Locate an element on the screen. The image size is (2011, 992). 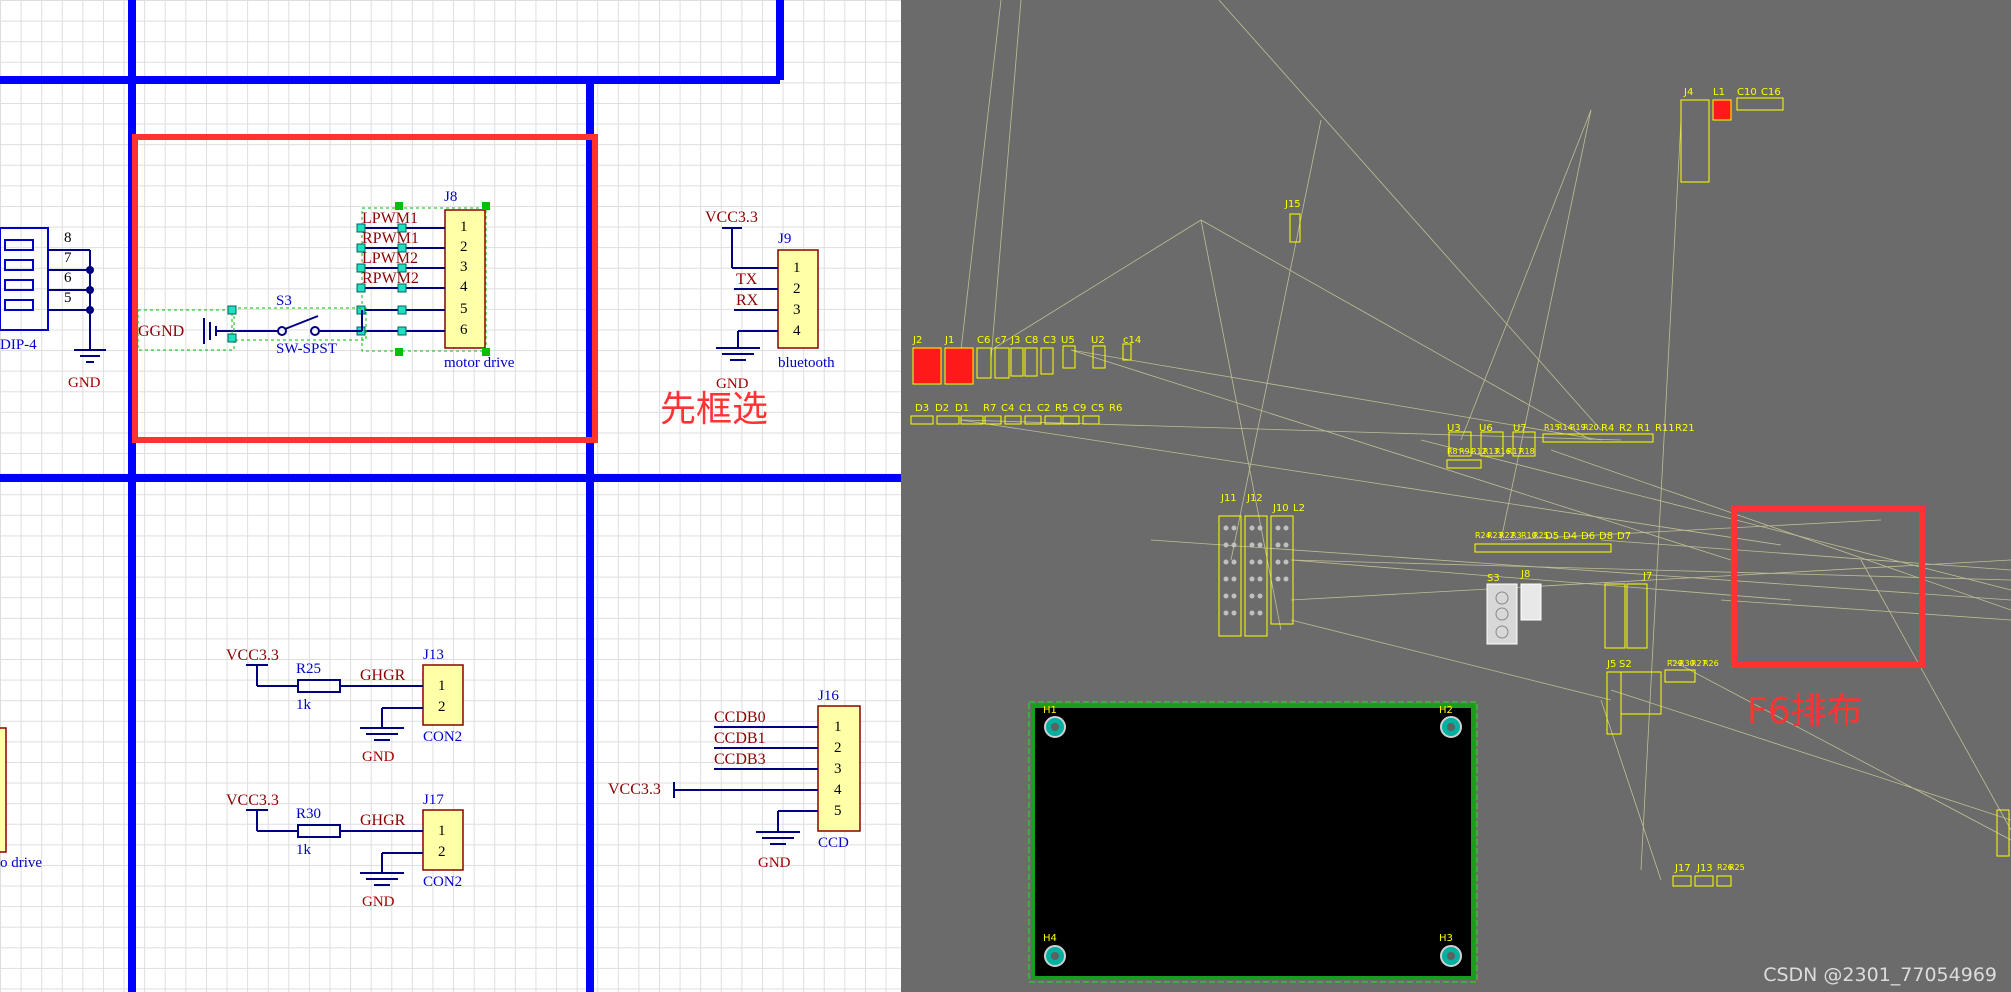
pin-number: 1 is located at coordinates (797, 268).